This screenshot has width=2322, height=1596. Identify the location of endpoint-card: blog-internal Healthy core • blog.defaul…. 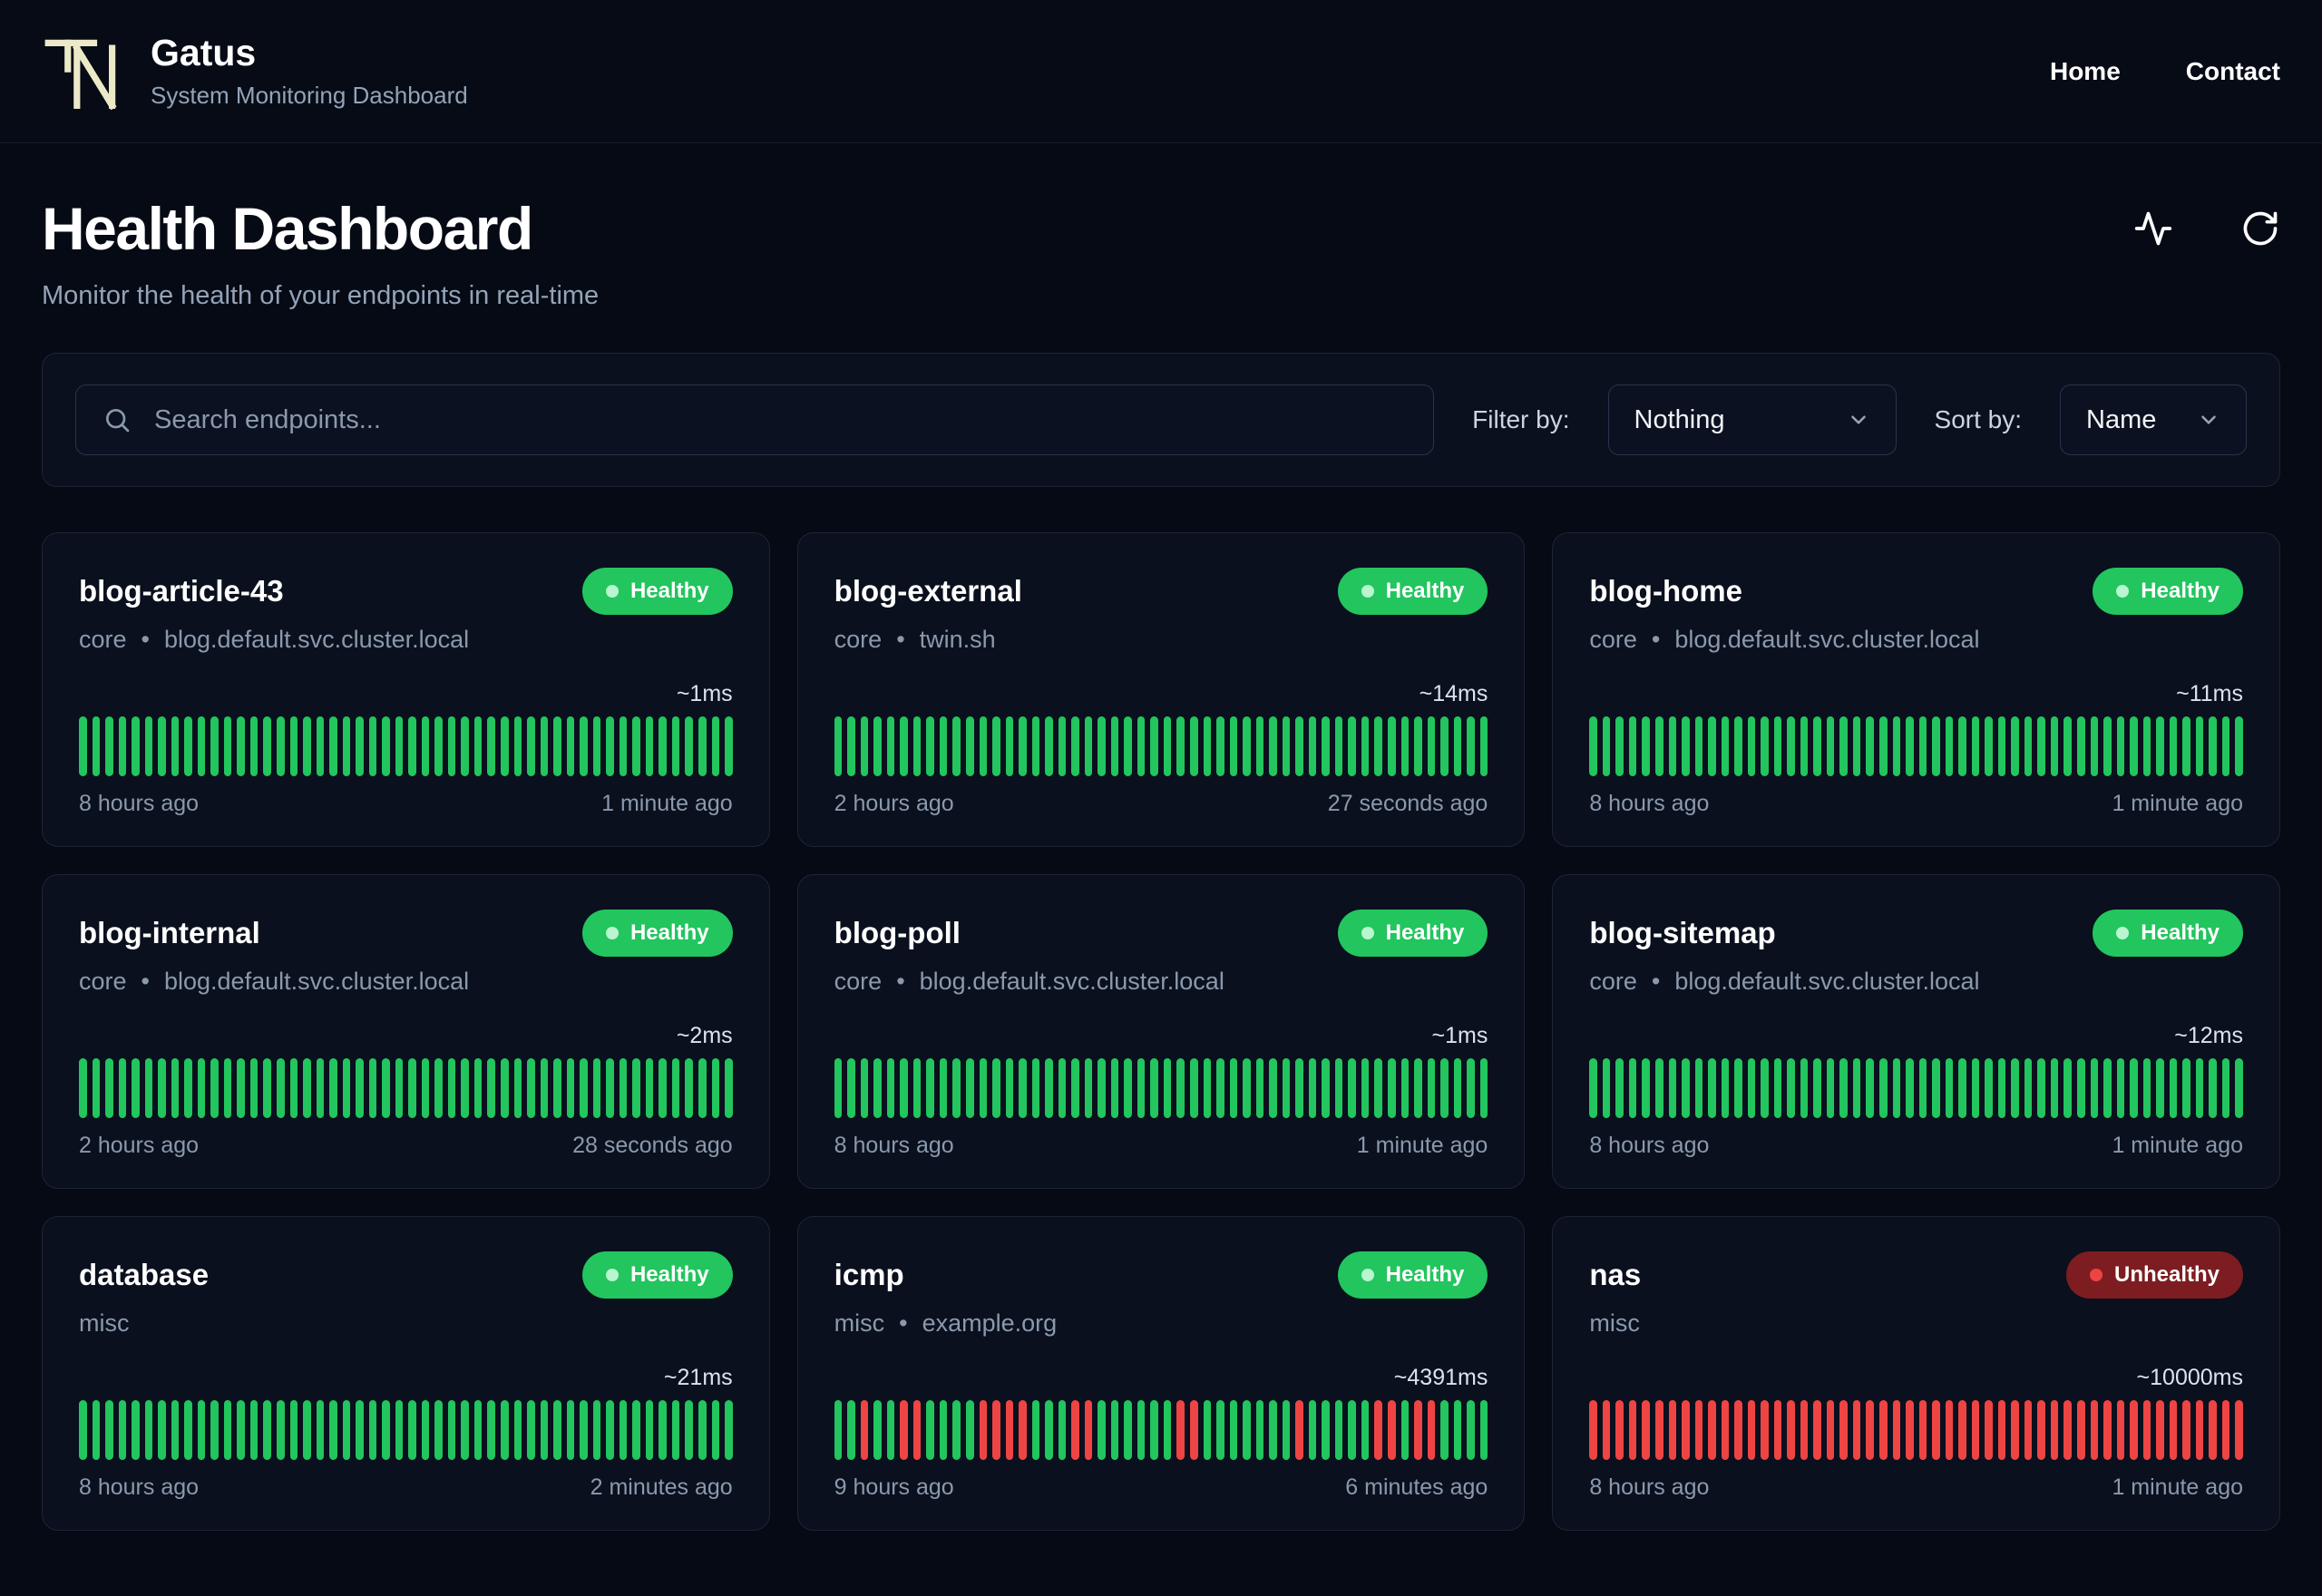
(406, 1031).